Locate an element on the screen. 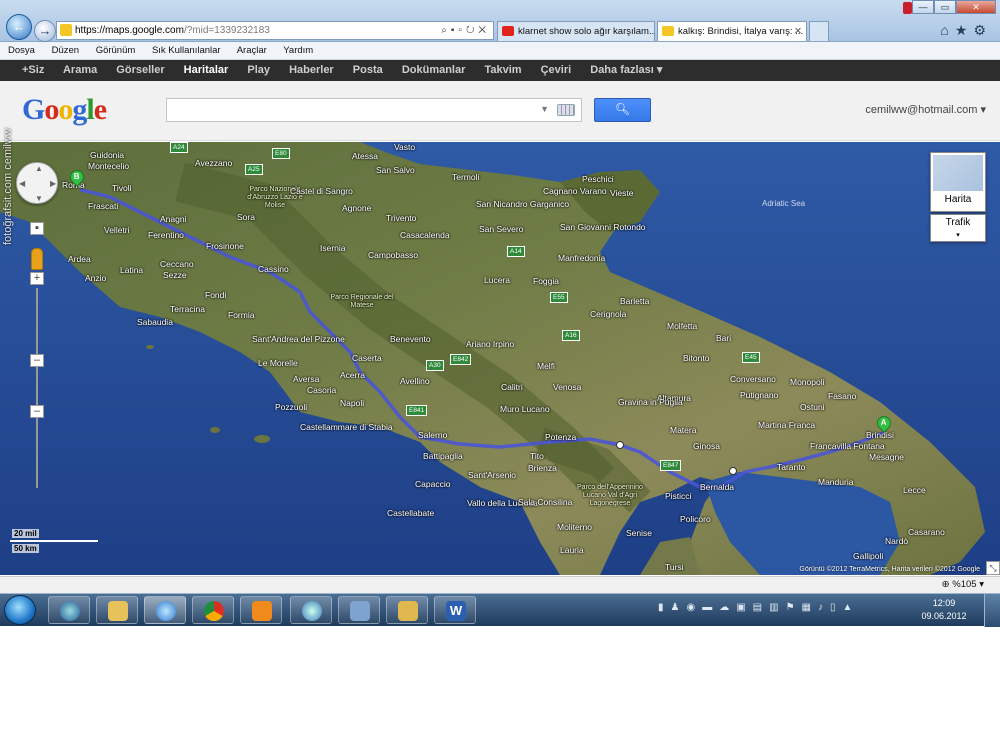 This screenshot has width=1000, height=735. address-bar-icons: ⌕▪▫↻✕ is located at coordinates (465, 30).